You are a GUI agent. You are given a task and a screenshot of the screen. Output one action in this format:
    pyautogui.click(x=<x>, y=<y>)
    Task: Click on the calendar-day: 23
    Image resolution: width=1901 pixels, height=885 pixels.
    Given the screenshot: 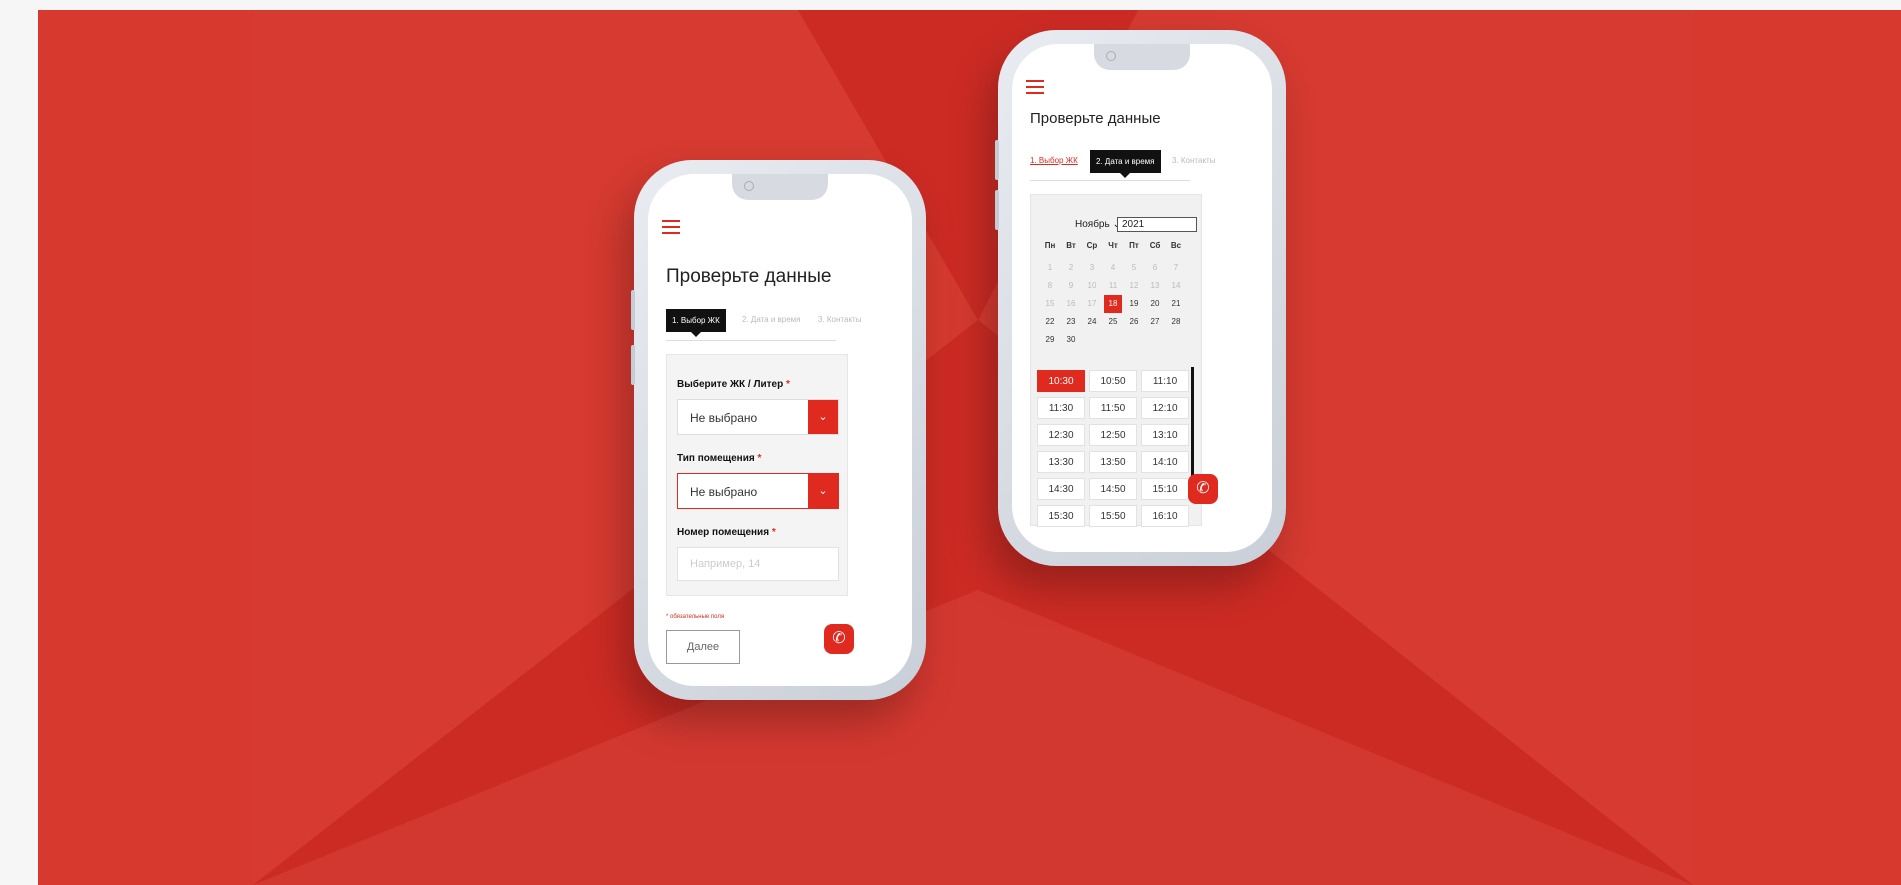 What is the action you would take?
    pyautogui.click(x=1071, y=322)
    